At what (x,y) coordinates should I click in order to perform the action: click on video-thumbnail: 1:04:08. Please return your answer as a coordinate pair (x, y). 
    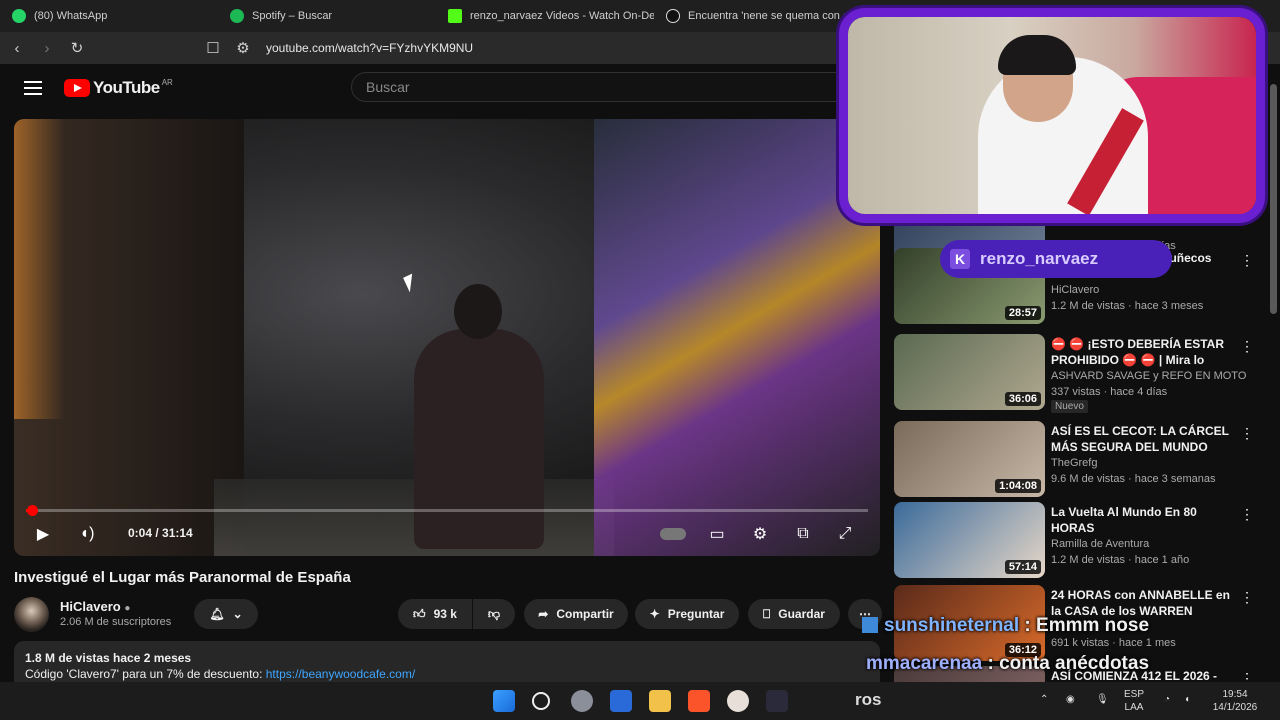
    Looking at the image, I should click on (969, 459).